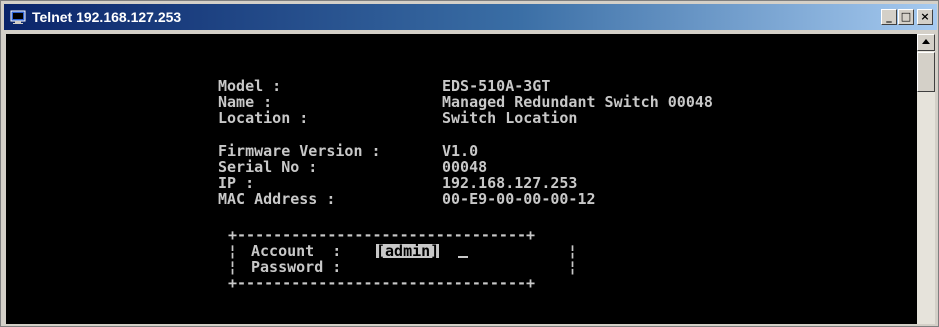 The width and height of the screenshot is (939, 327). What do you see at coordinates (296, 251) in the screenshot?
I see `account-label: Account :` at bounding box center [296, 251].